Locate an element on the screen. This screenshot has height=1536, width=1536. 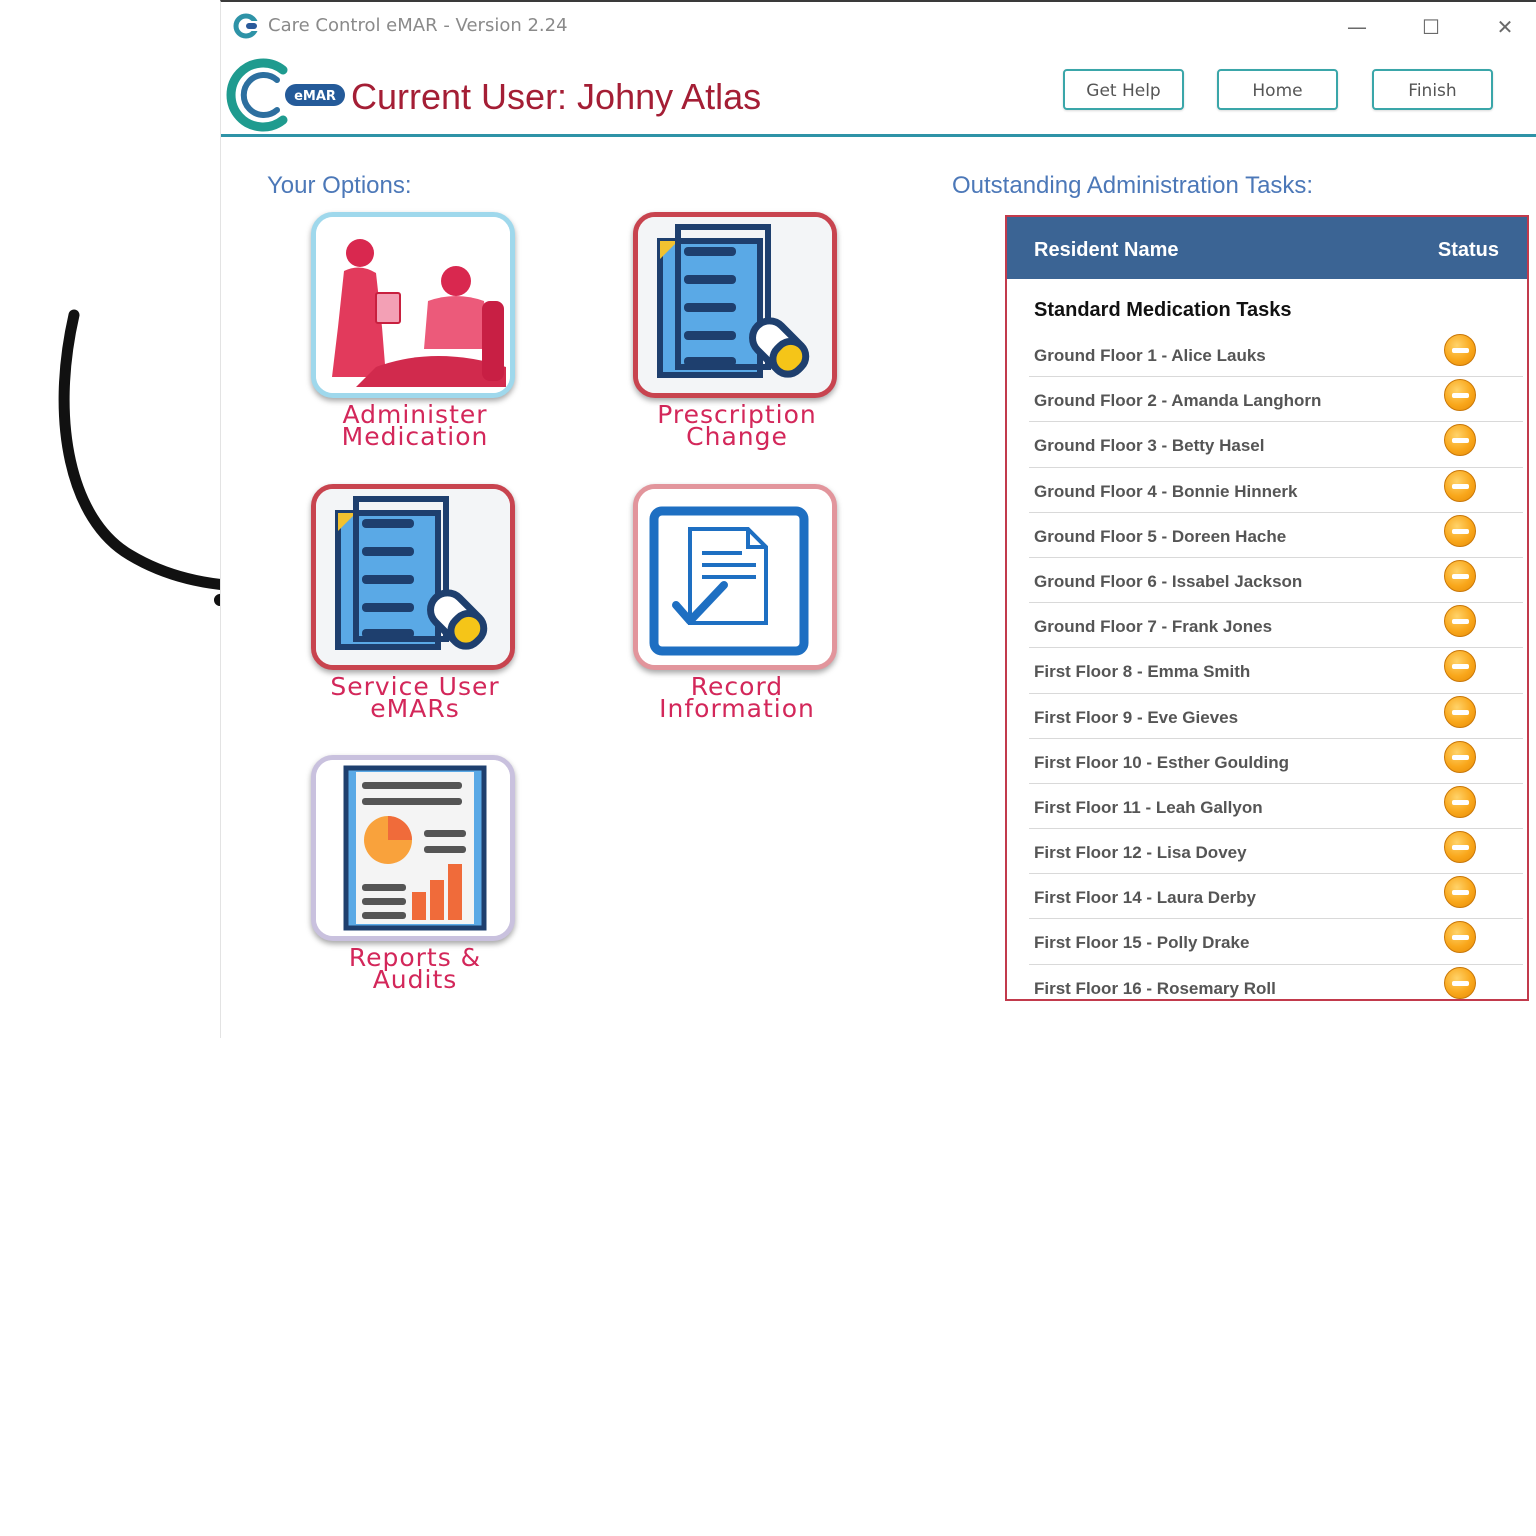
resident-name: First Floor 15 - Polly Drake is located at coordinates (1142, 943).